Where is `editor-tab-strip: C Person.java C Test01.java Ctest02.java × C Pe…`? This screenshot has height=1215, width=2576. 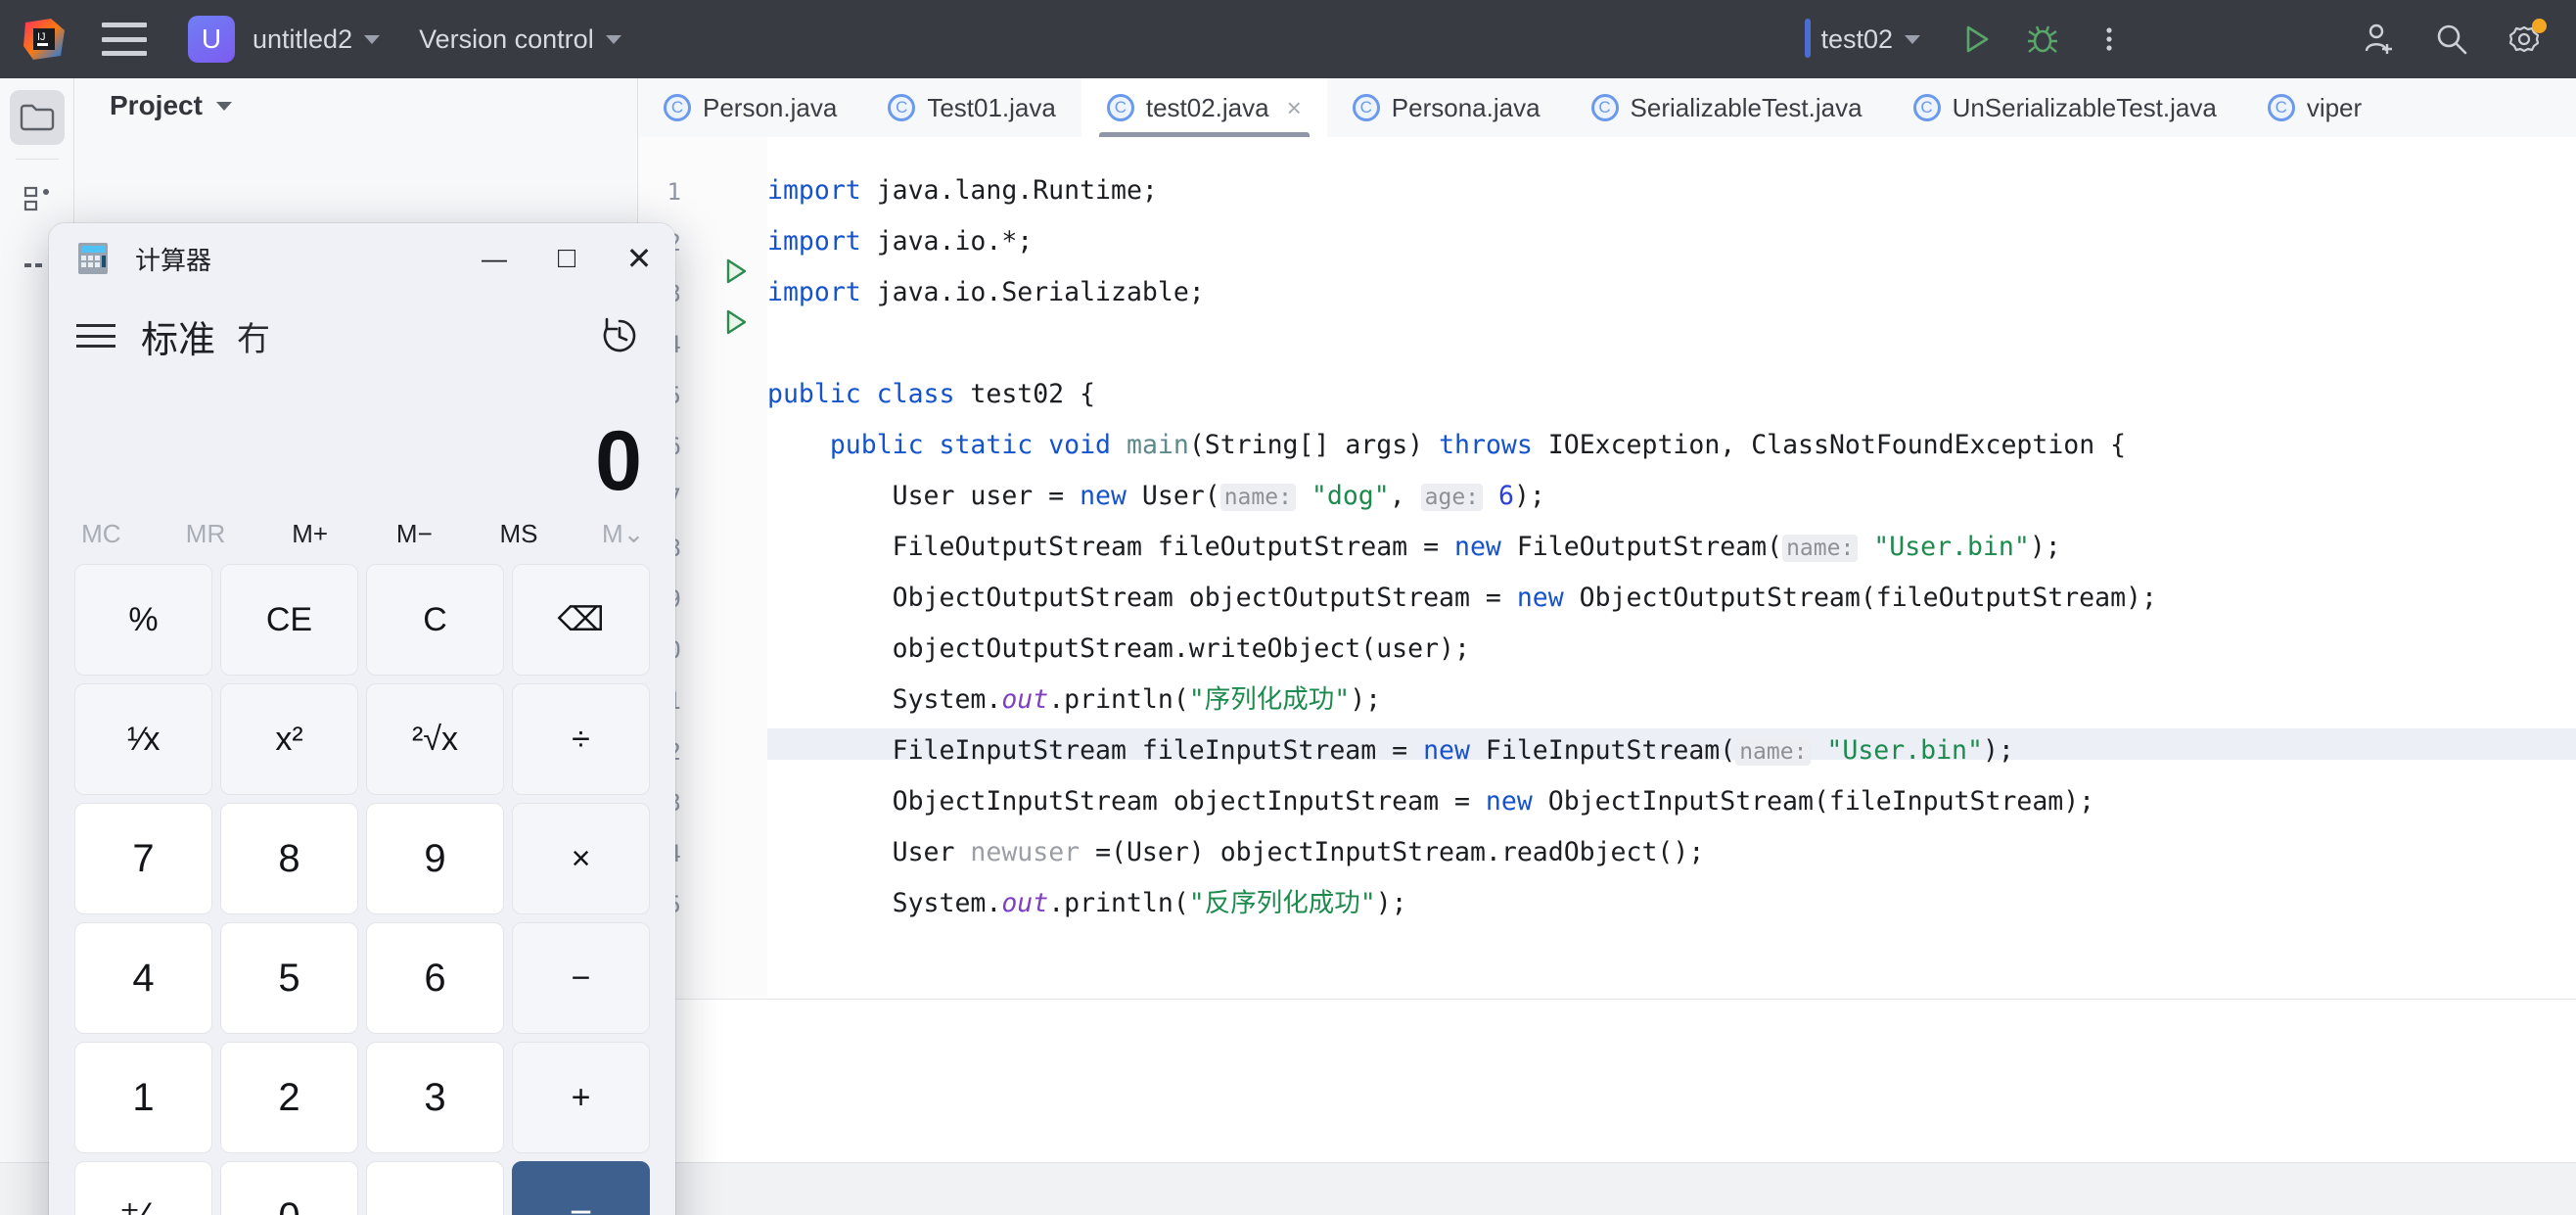 editor-tab-strip: C Person.java C Test01.java Ctest02.java × C Pe… is located at coordinates (1607, 108).